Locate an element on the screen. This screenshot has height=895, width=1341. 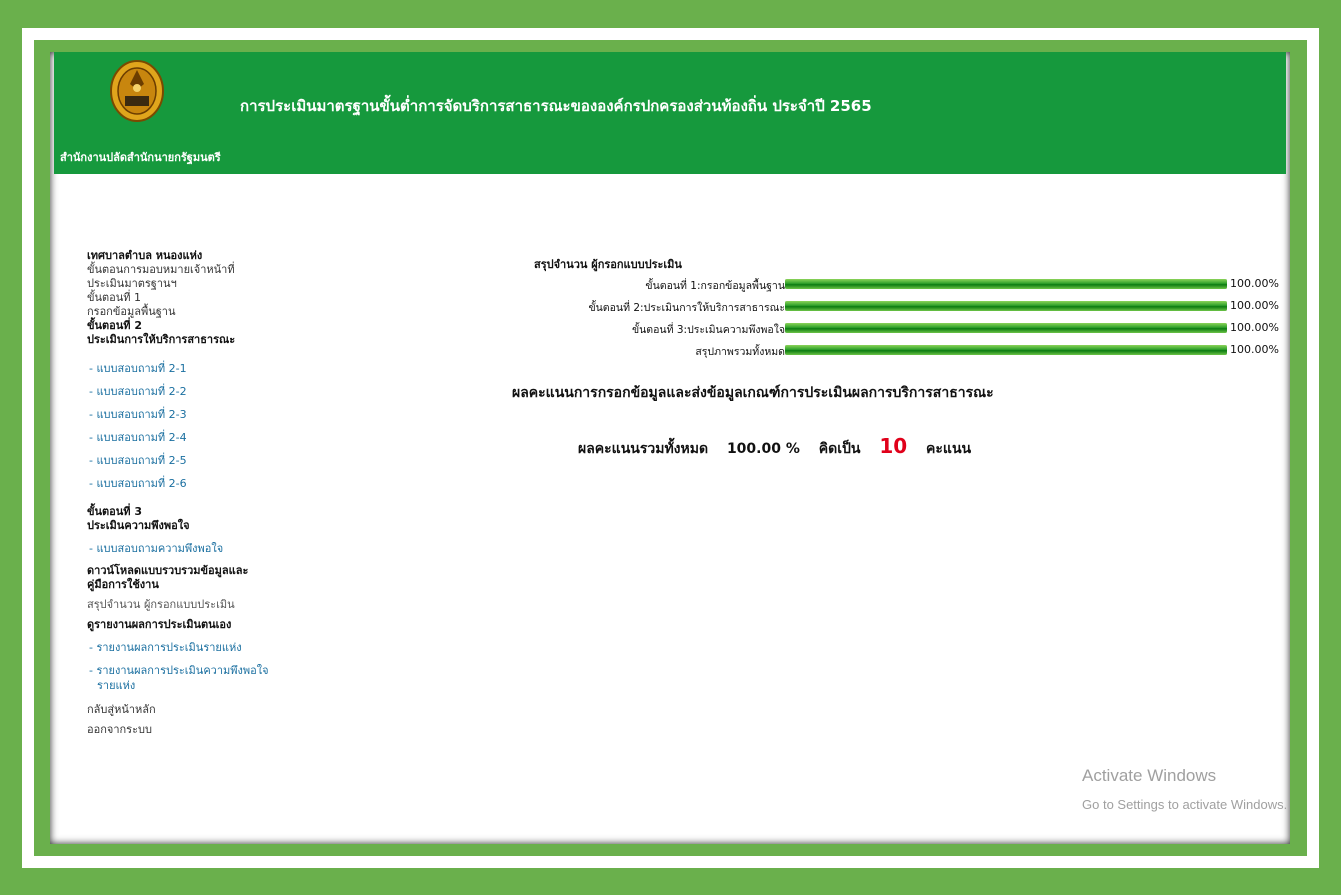
activate-windows-subtitle: Go to Settings to activate Windows. is located at coordinates (1185, 804).